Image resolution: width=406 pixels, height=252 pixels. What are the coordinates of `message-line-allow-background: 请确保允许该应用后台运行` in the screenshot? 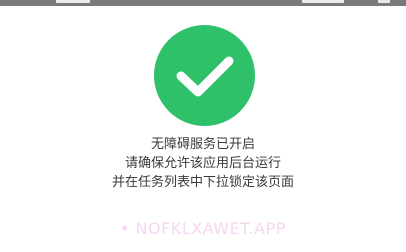 It's located at (202, 163).